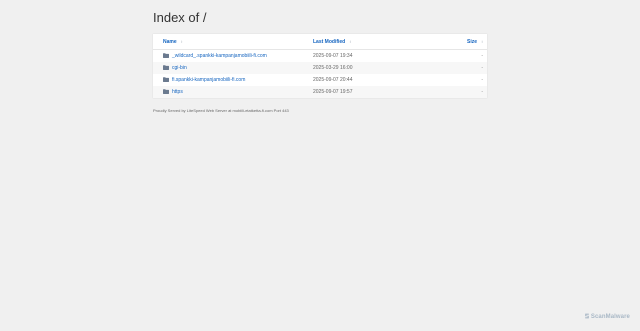 This screenshot has width=640, height=331. What do you see at coordinates (208, 80) in the screenshot?
I see `entry-link: fi.spankki-kampanjamobiili-fi.com` at bounding box center [208, 80].